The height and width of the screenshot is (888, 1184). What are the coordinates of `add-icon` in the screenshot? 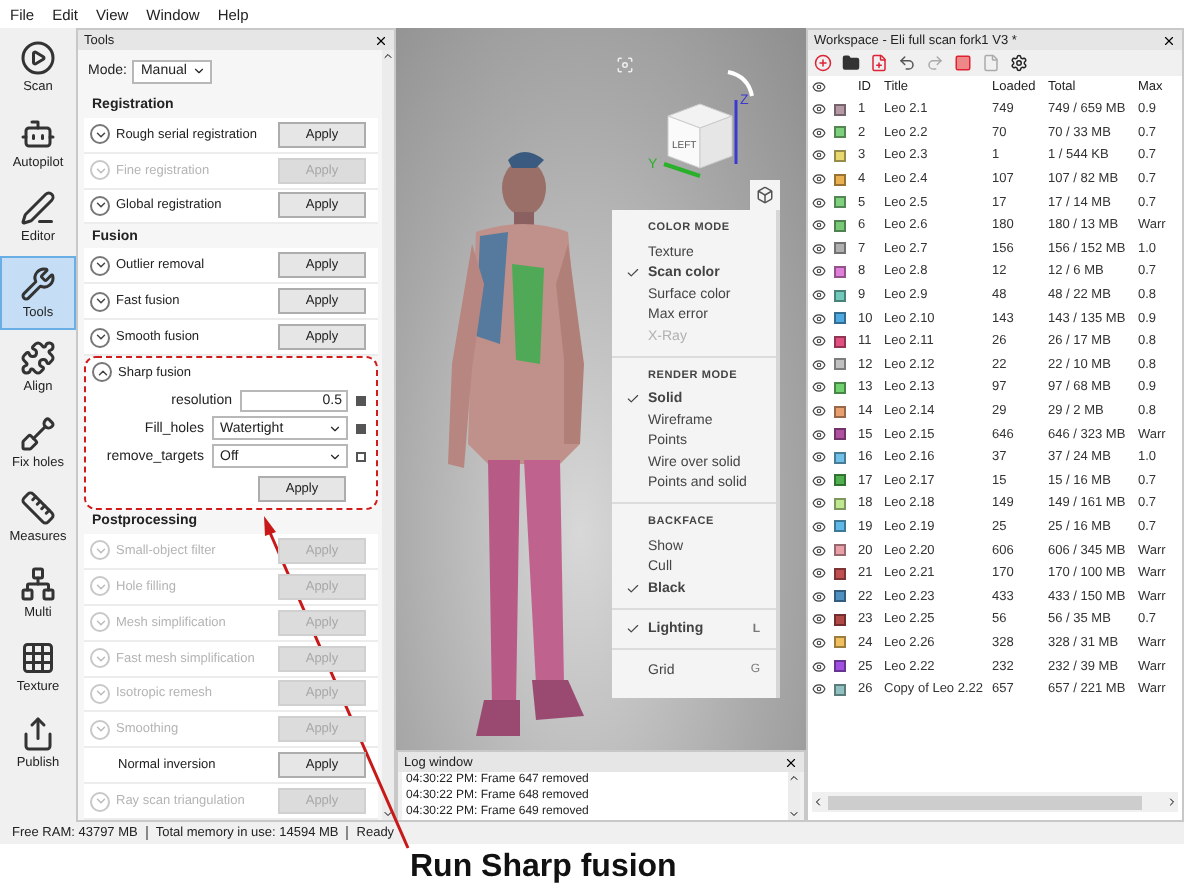 It's located at (823, 63).